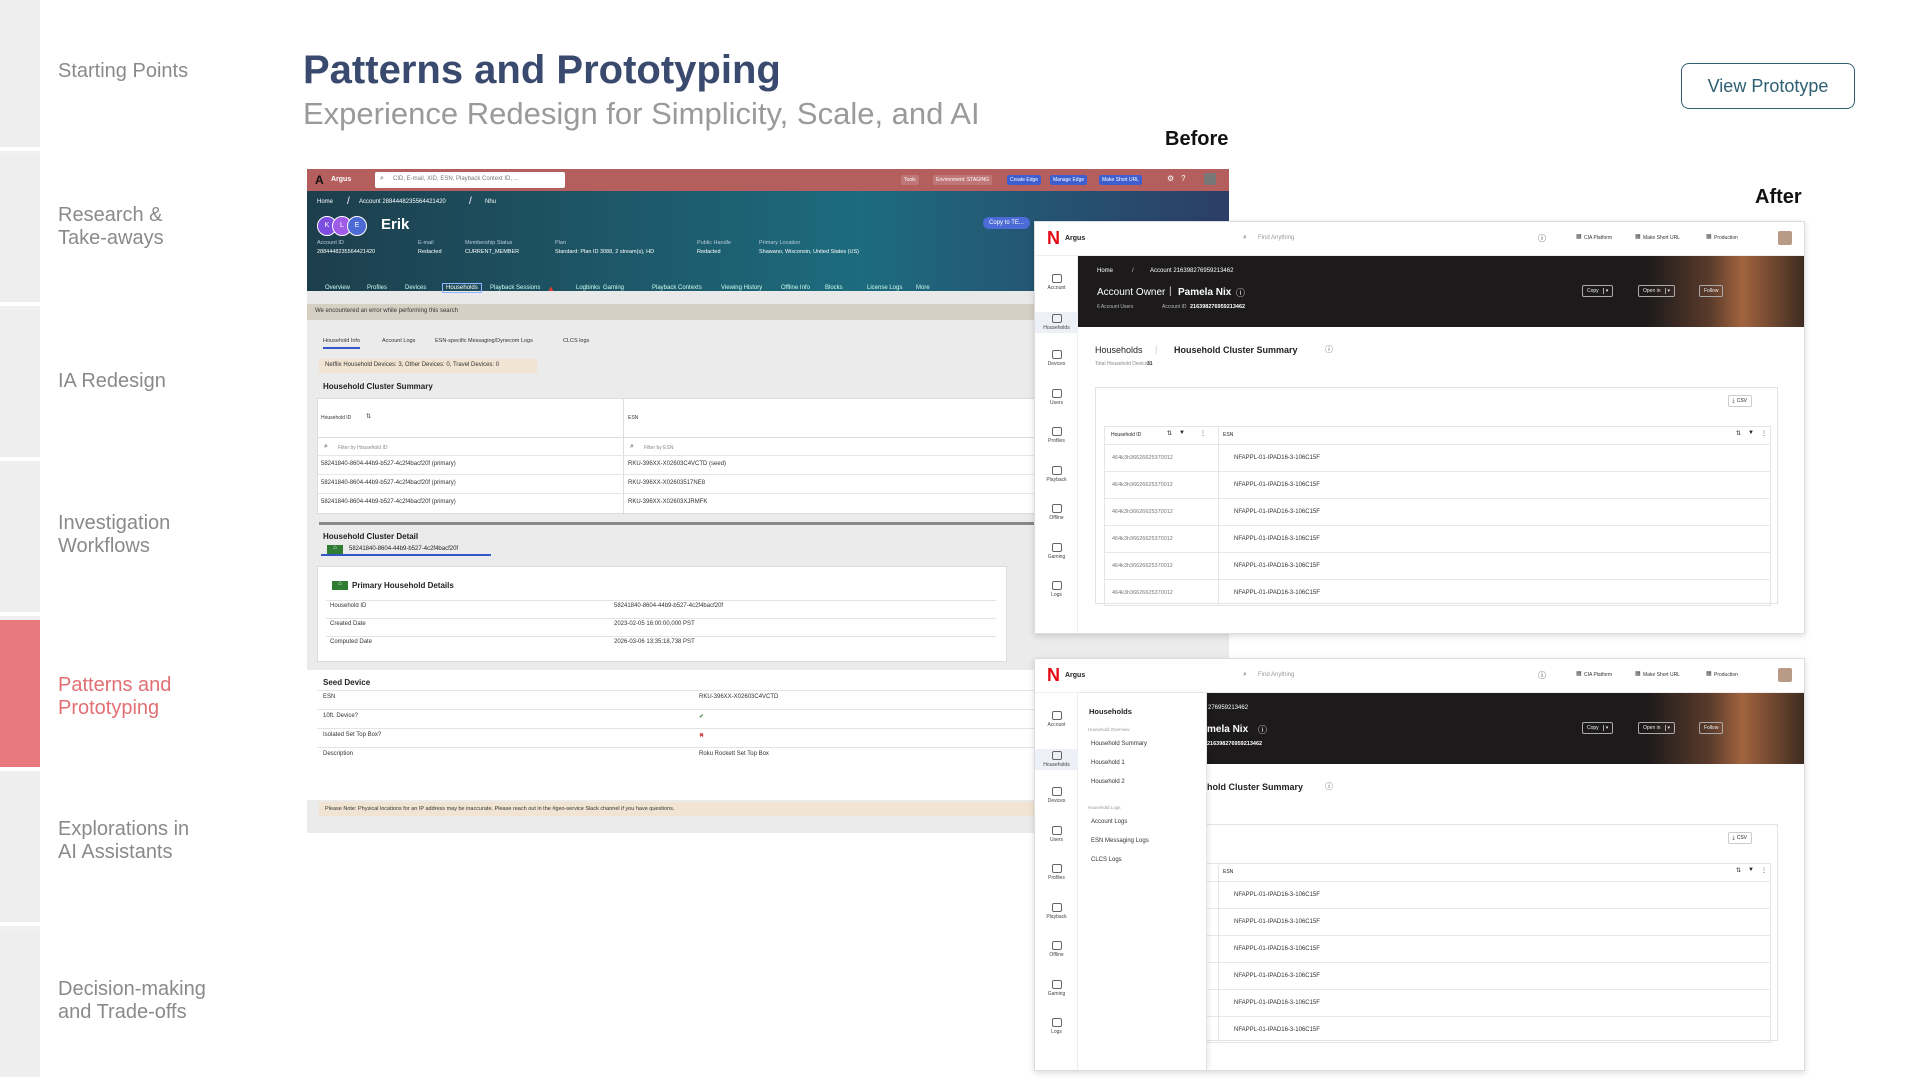 The image size is (1920, 1081). What do you see at coordinates (1170, 178) in the screenshot?
I see `gear-icon: ⚙` at bounding box center [1170, 178].